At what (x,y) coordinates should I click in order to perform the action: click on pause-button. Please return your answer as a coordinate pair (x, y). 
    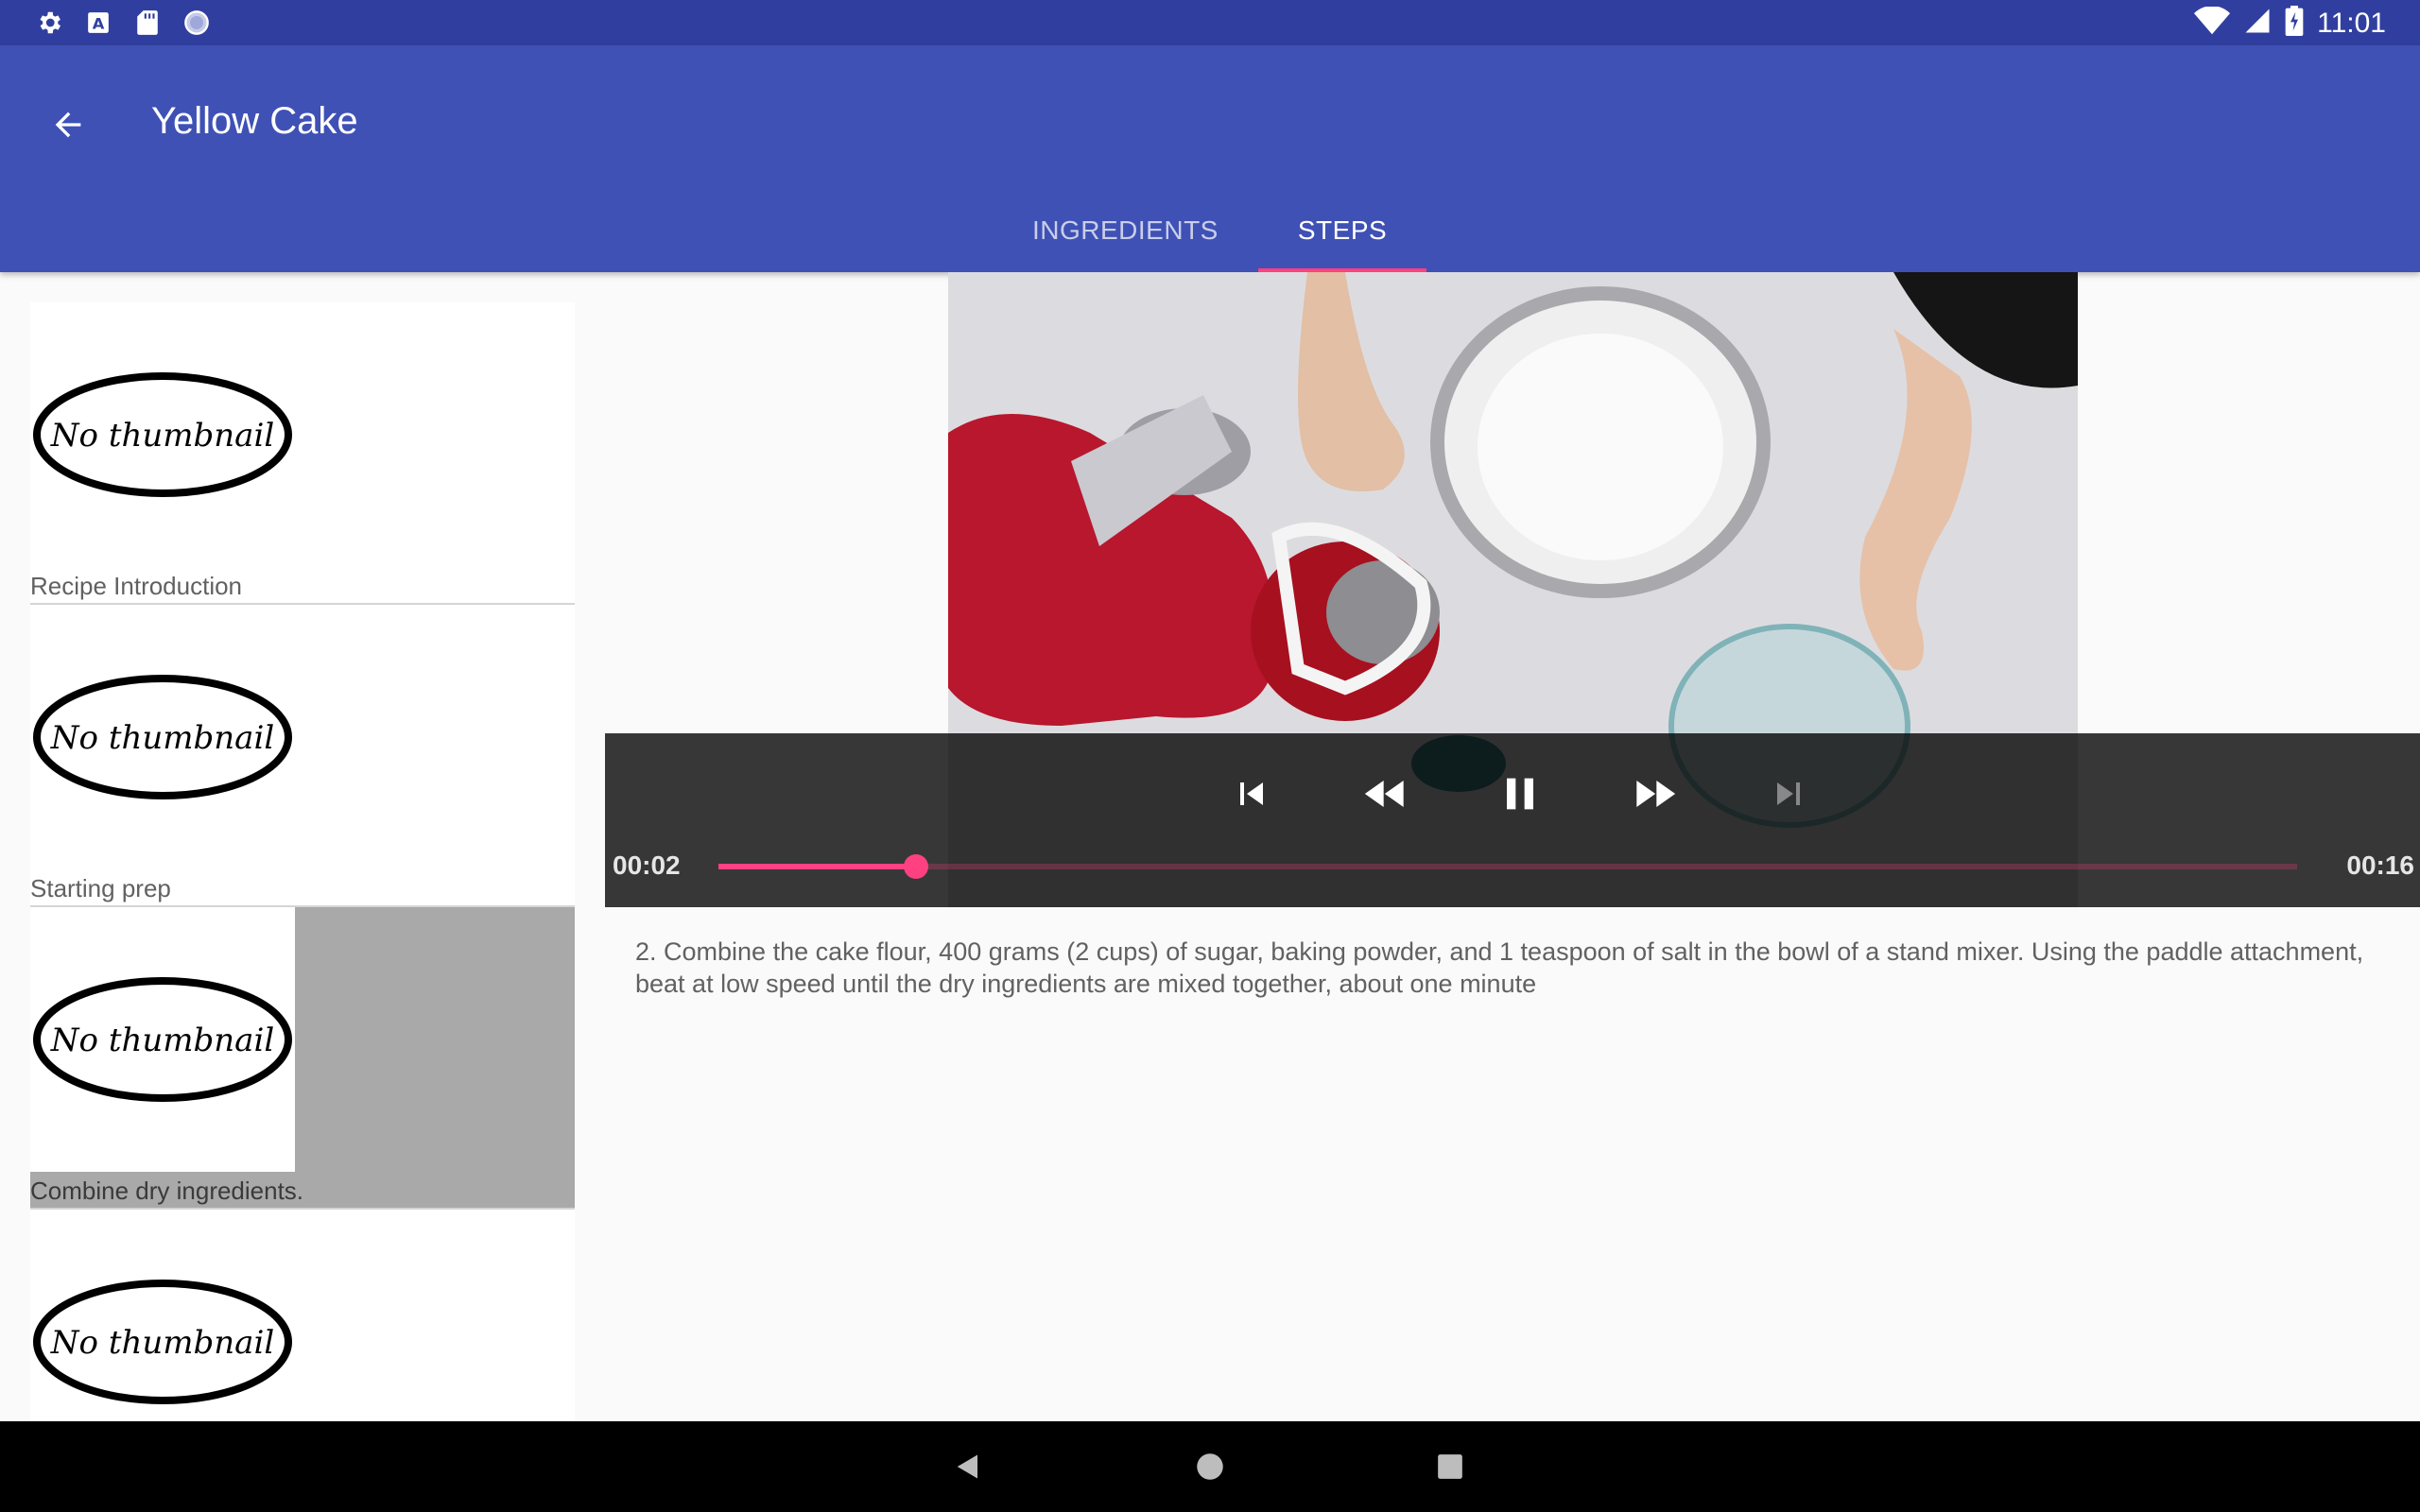
    Looking at the image, I should click on (1520, 793).